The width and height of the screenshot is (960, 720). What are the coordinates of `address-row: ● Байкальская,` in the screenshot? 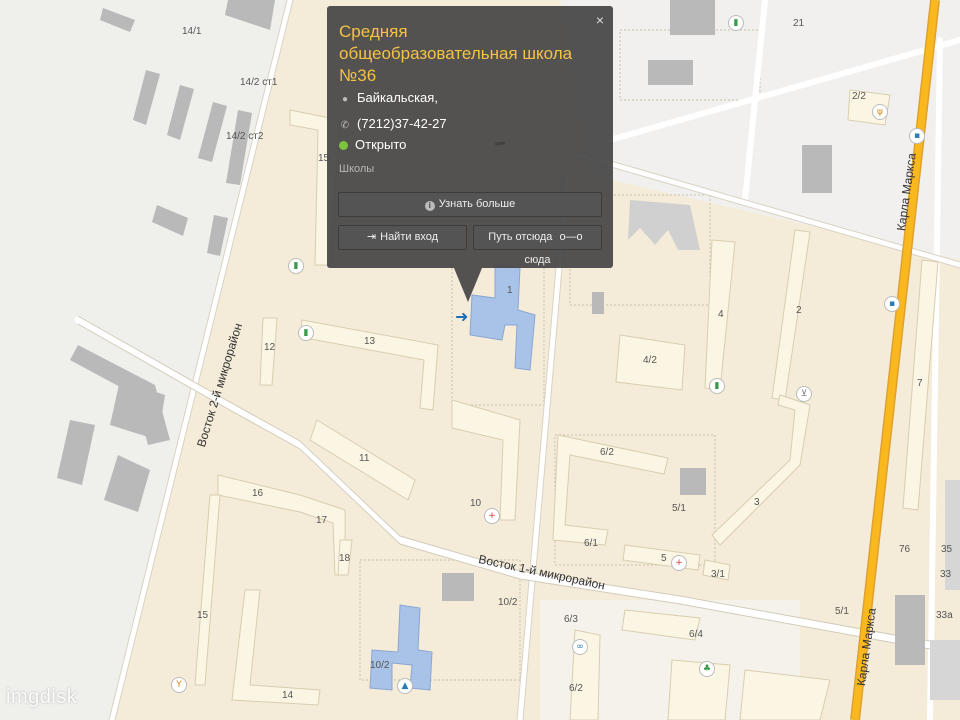 It's located at (388, 97).